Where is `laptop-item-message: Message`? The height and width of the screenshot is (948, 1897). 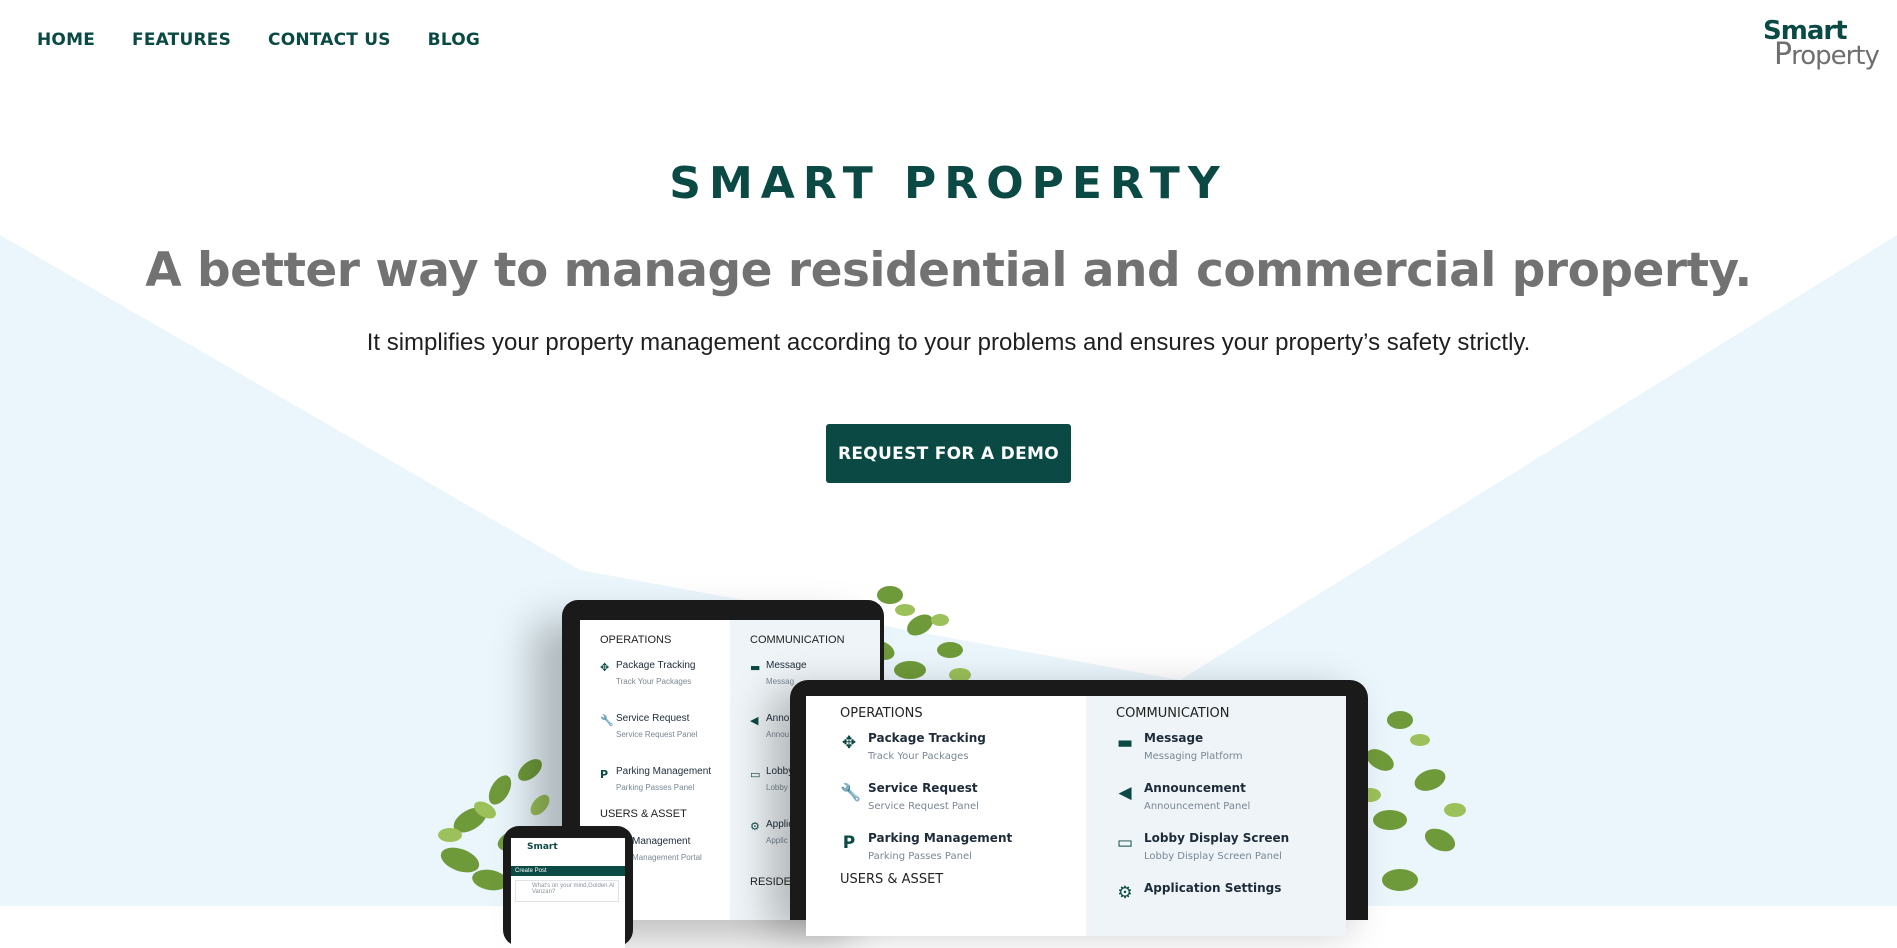 laptop-item-message: Message is located at coordinates (1173, 738).